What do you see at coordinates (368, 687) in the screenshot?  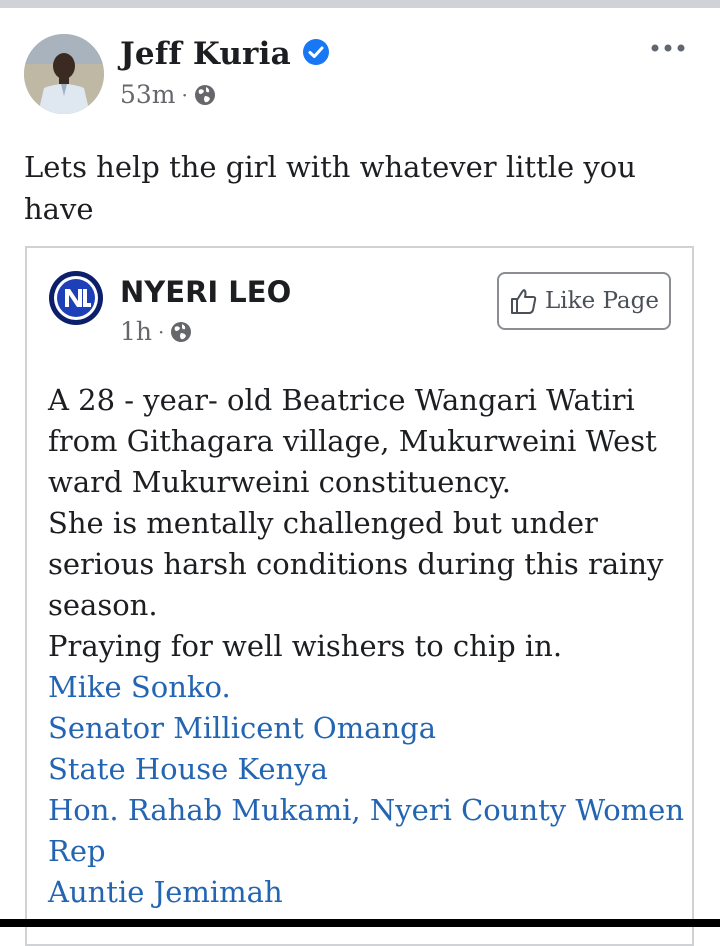 I see `tag-link-mike-sonko: Mike Sonko.` at bounding box center [368, 687].